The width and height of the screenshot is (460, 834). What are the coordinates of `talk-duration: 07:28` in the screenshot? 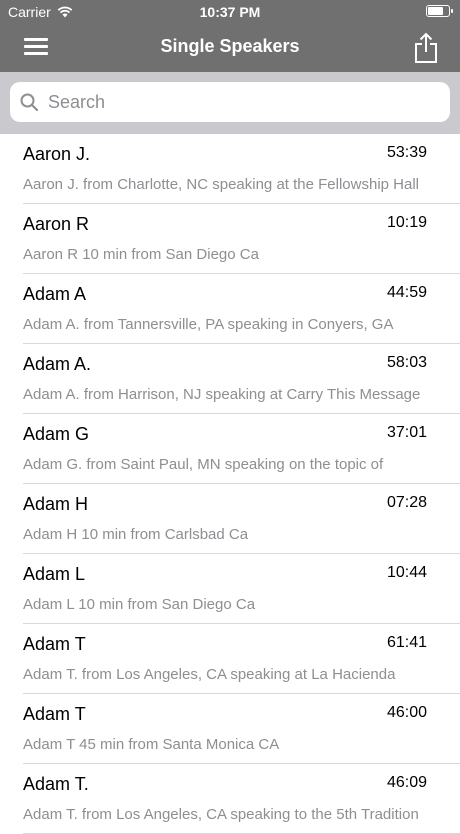 It's located at (406, 502).